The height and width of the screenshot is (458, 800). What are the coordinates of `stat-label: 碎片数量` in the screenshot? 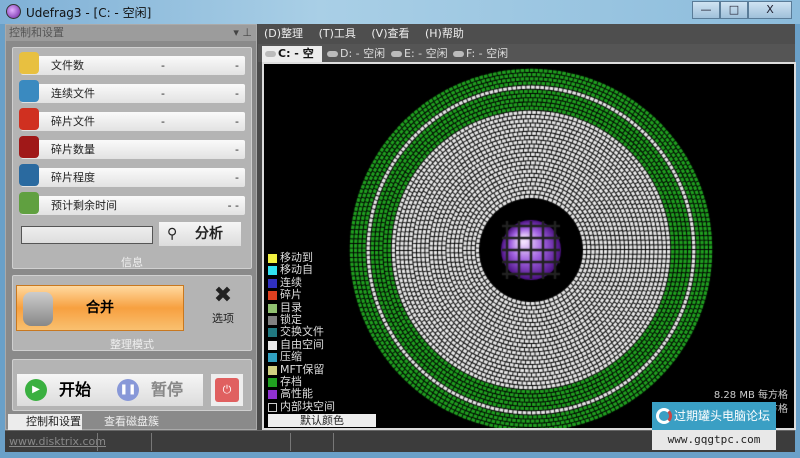 It's located at (73, 149).